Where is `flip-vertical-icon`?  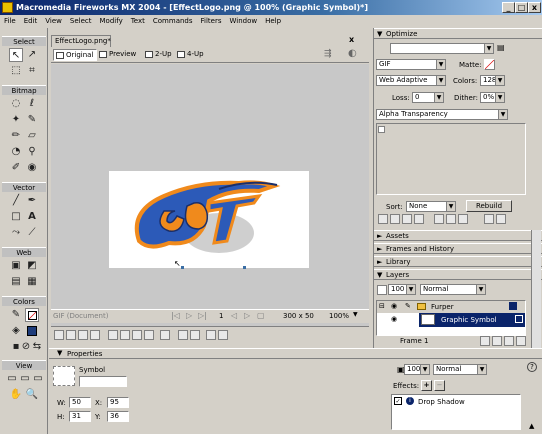 flip-vertical-icon is located at coordinates (223, 335).